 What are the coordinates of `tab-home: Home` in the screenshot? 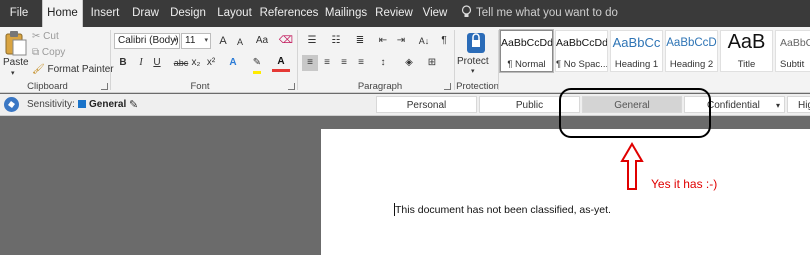 It's located at (62, 13).